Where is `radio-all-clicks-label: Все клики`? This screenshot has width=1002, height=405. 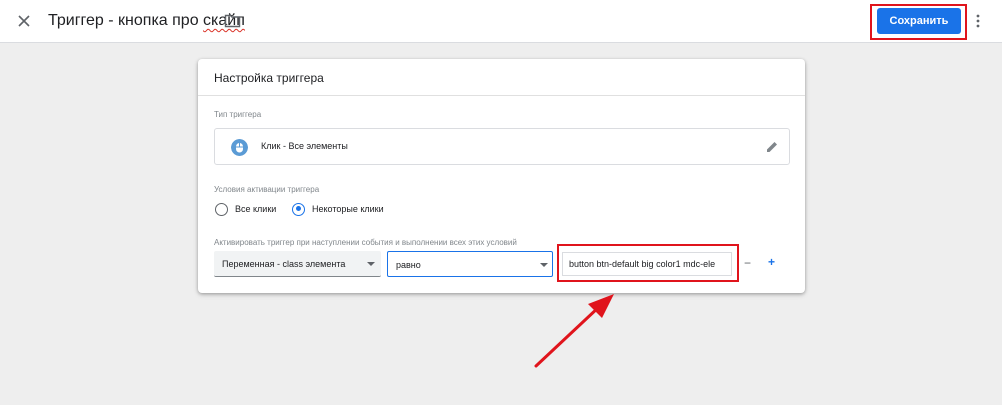
radio-all-clicks-label: Все клики is located at coordinates (256, 209).